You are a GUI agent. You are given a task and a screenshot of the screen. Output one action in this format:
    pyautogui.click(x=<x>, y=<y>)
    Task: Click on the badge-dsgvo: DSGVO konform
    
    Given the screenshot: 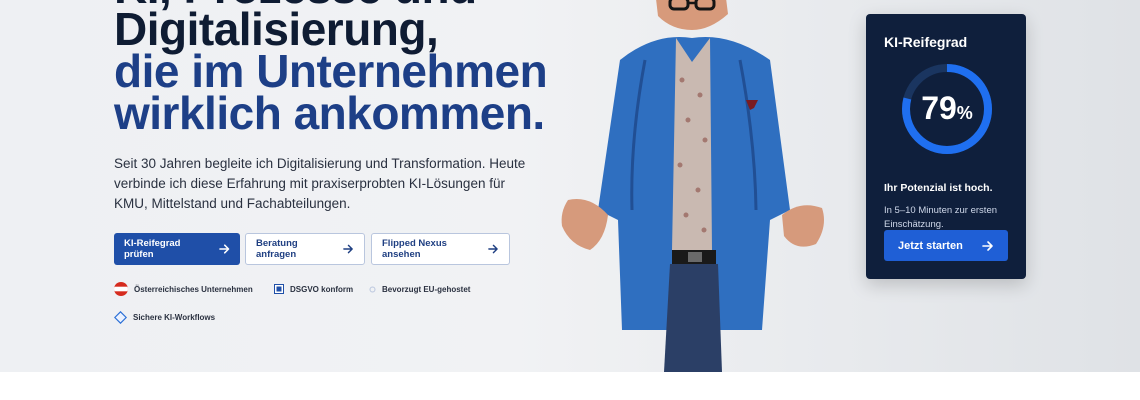 What is the action you would take?
    pyautogui.click(x=313, y=289)
    